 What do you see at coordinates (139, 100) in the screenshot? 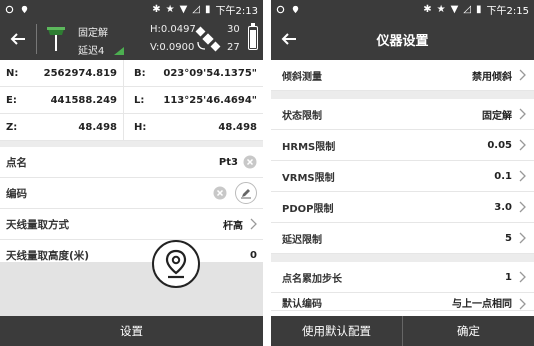
I see `coord-label: L:` at bounding box center [139, 100].